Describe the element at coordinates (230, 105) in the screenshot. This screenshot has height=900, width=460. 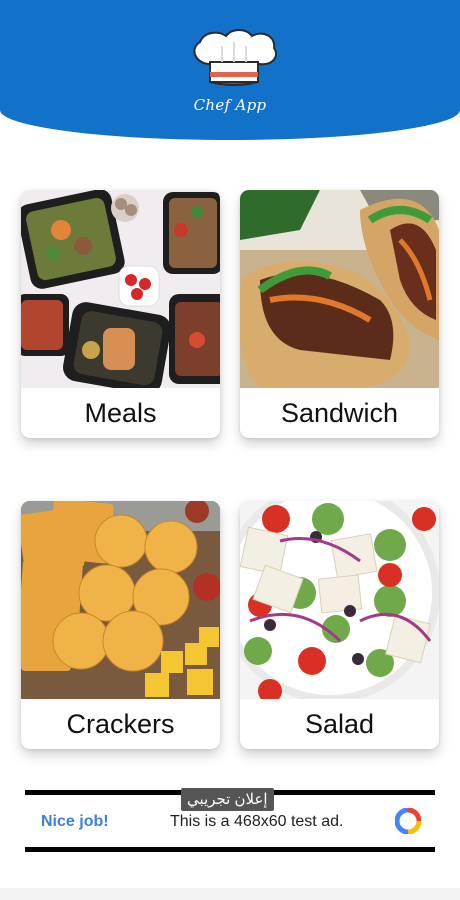
I see `app-title: Chef App` at that location.